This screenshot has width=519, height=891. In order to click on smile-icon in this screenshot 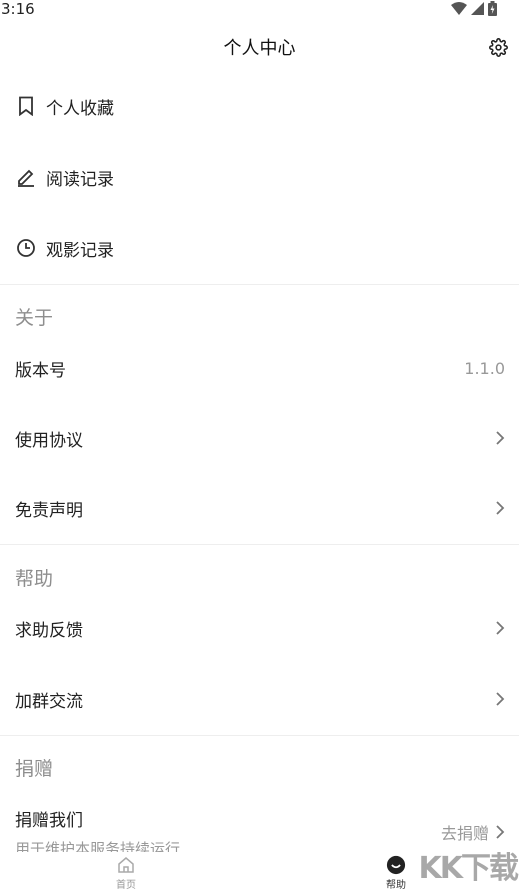, I will do `click(396, 865)`.